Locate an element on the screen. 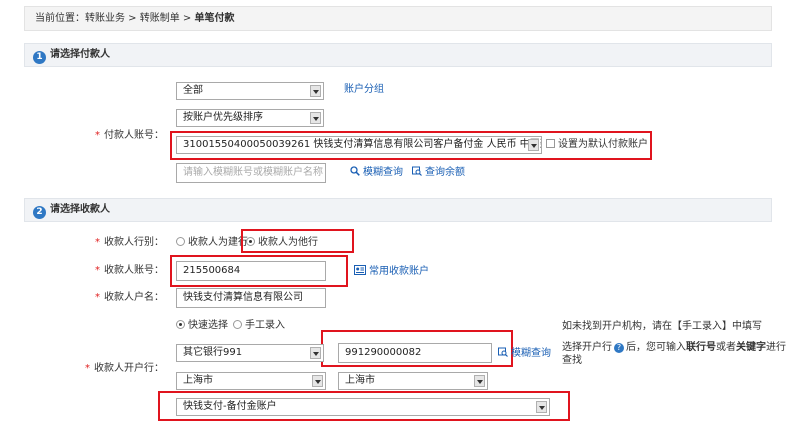  query-balance-link: 查询余额 is located at coordinates (438, 173).